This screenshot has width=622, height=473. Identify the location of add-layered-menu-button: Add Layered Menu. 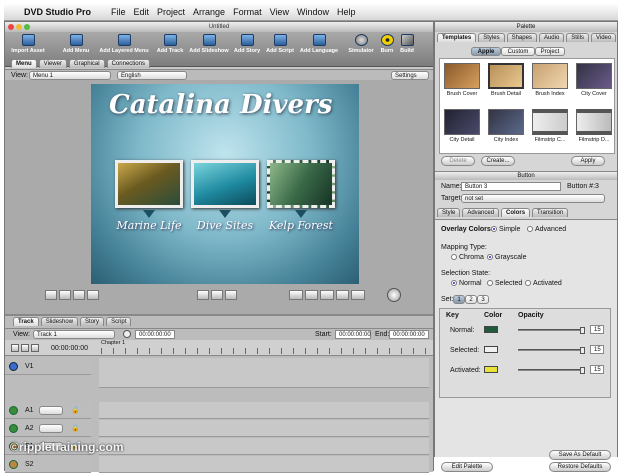
(124, 44).